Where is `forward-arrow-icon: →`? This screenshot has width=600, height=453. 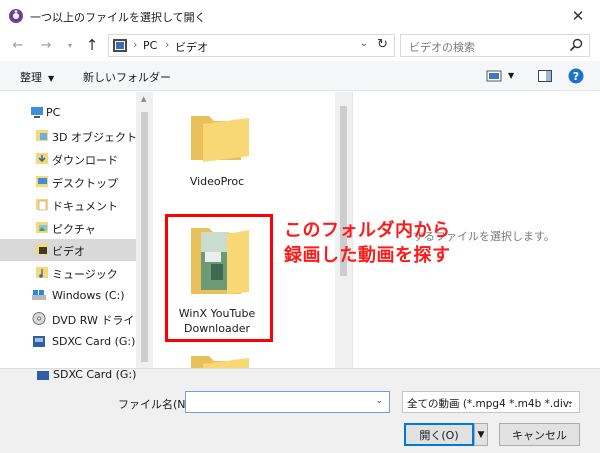 forward-arrow-icon: → is located at coordinates (46, 45).